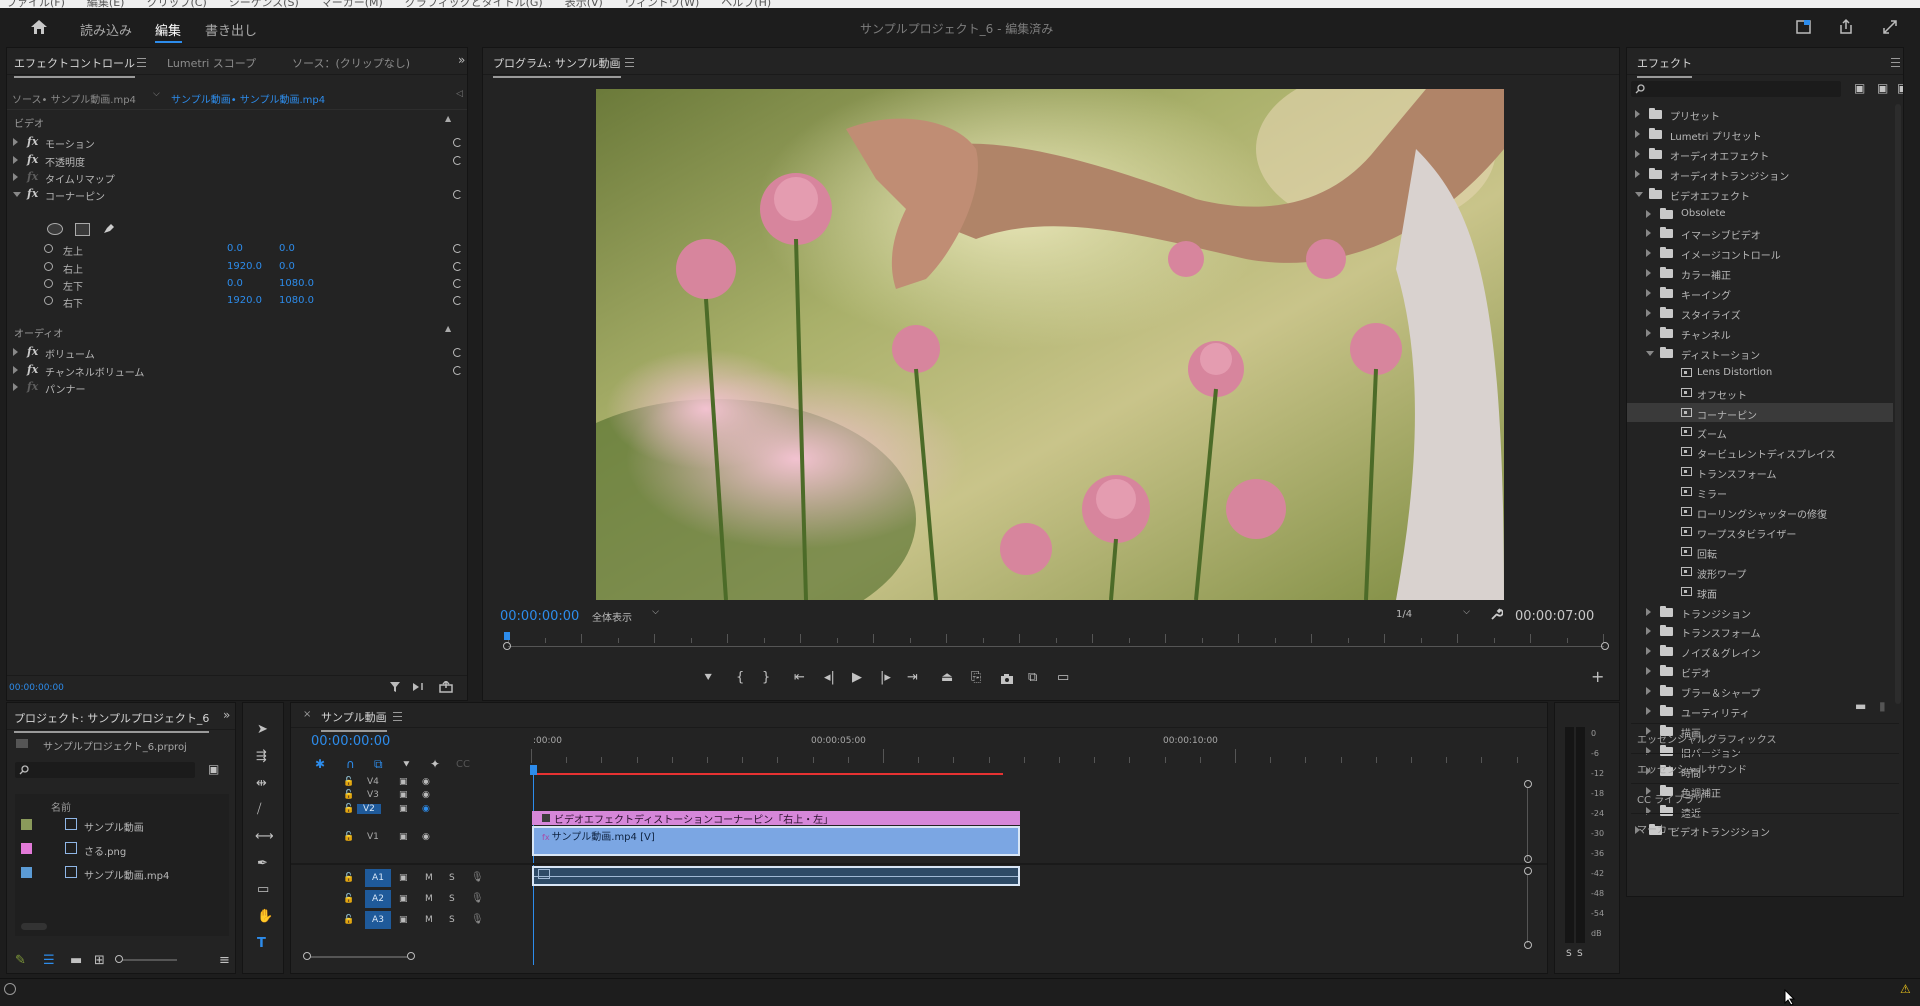 The width and height of the screenshot is (1920, 1006). What do you see at coordinates (435, 764) in the screenshot?
I see `timeline-settings-icon: ✦` at bounding box center [435, 764].